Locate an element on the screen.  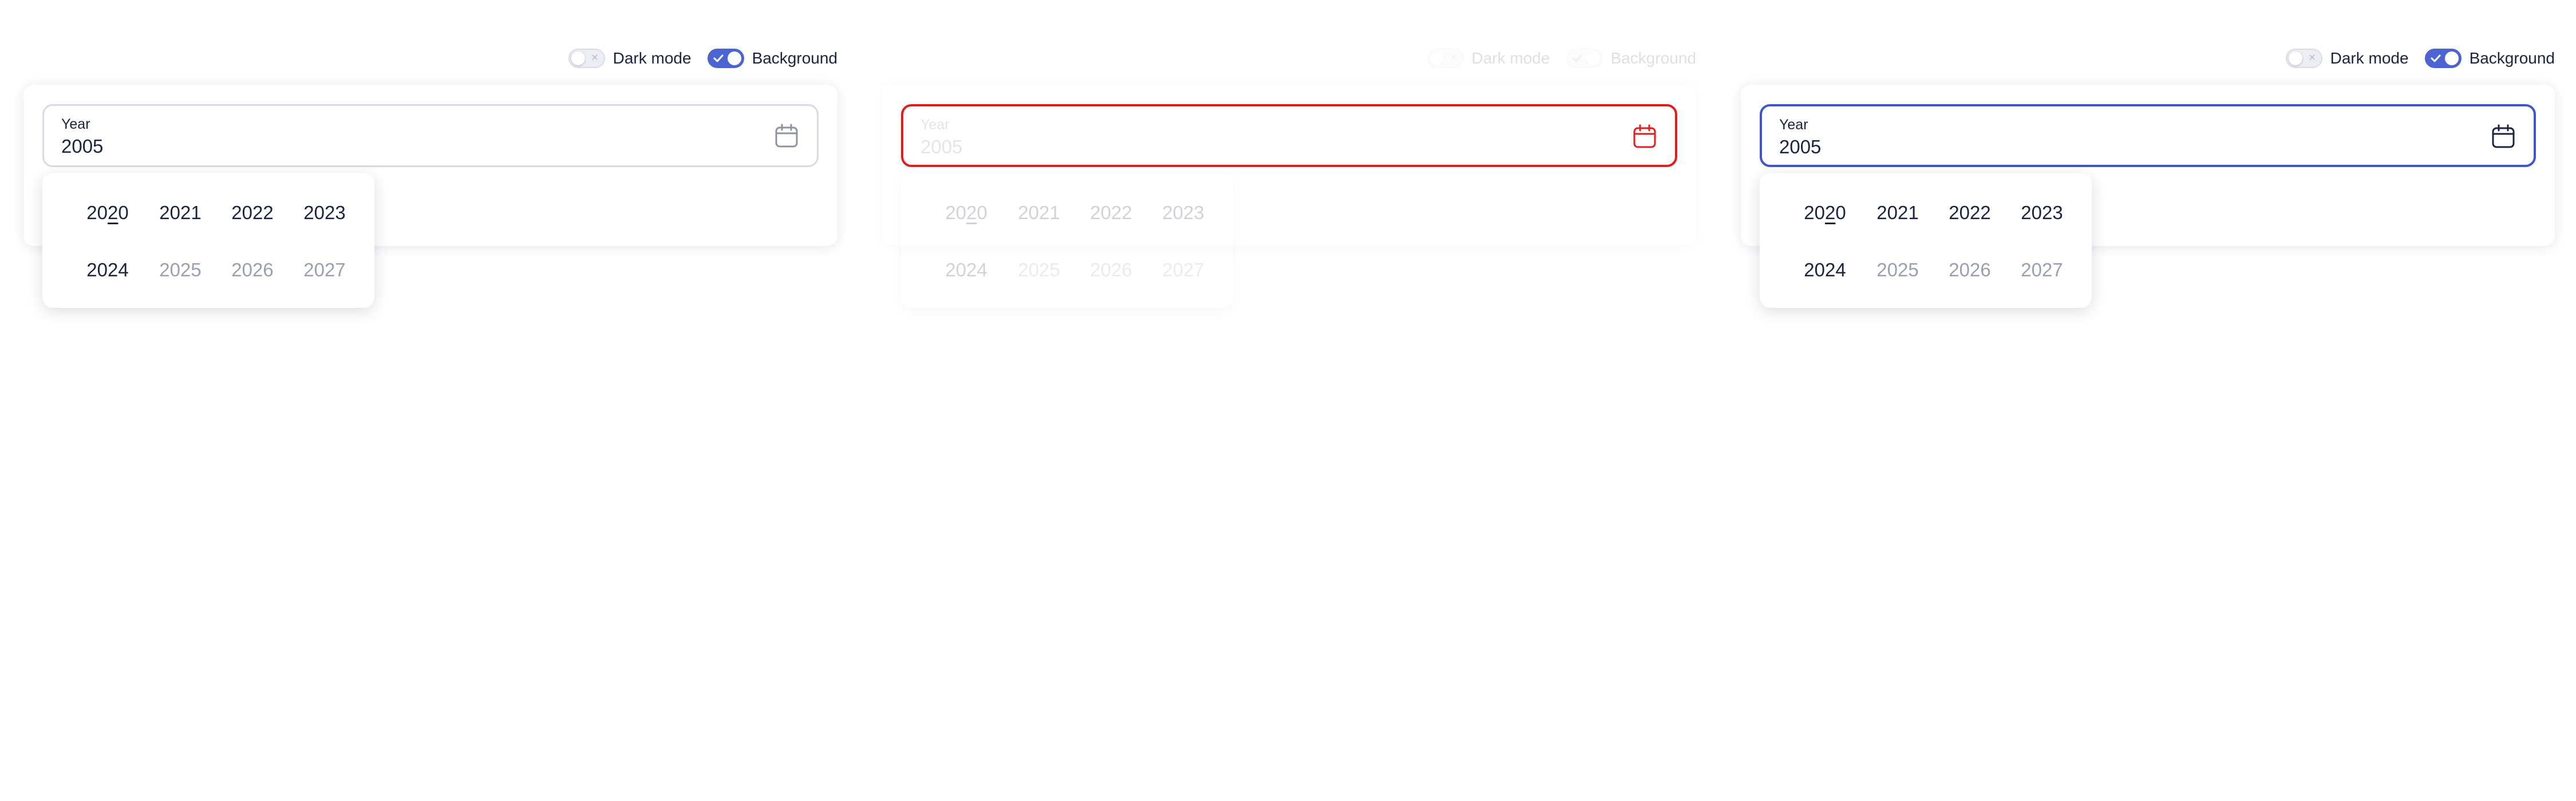
year-field-focused: Year 2005 is located at coordinates (2148, 135).